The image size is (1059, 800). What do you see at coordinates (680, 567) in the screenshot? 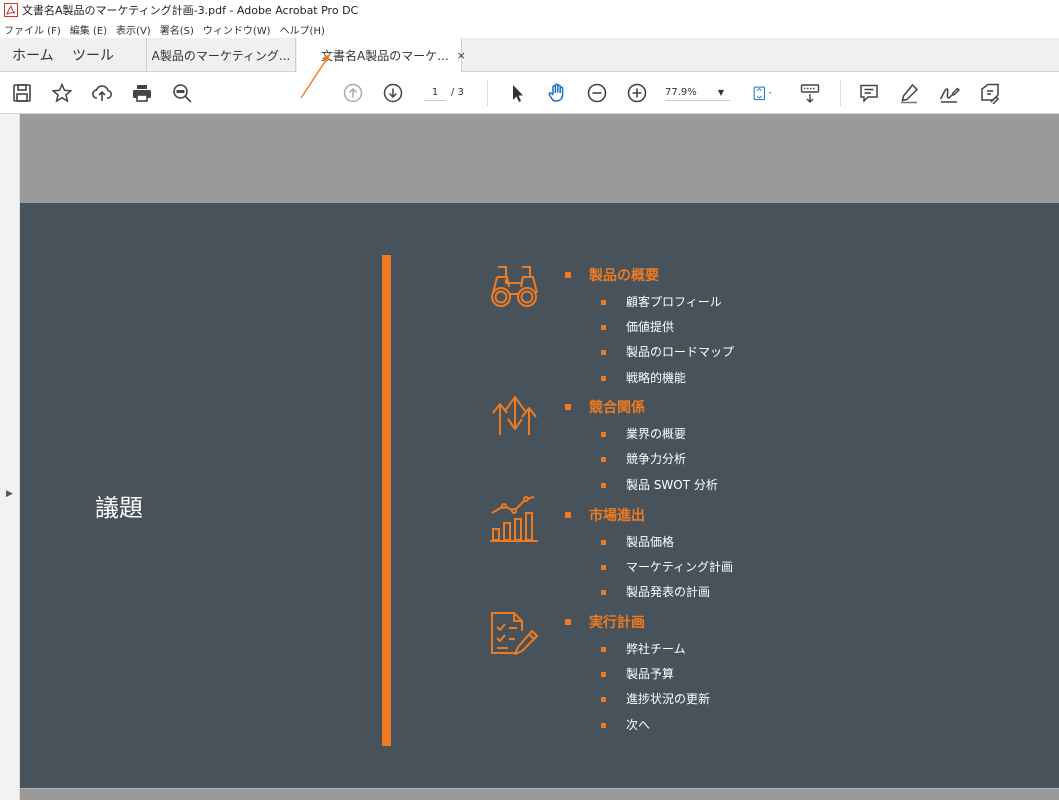
I see `agenda-item: マーケティング計画` at bounding box center [680, 567].